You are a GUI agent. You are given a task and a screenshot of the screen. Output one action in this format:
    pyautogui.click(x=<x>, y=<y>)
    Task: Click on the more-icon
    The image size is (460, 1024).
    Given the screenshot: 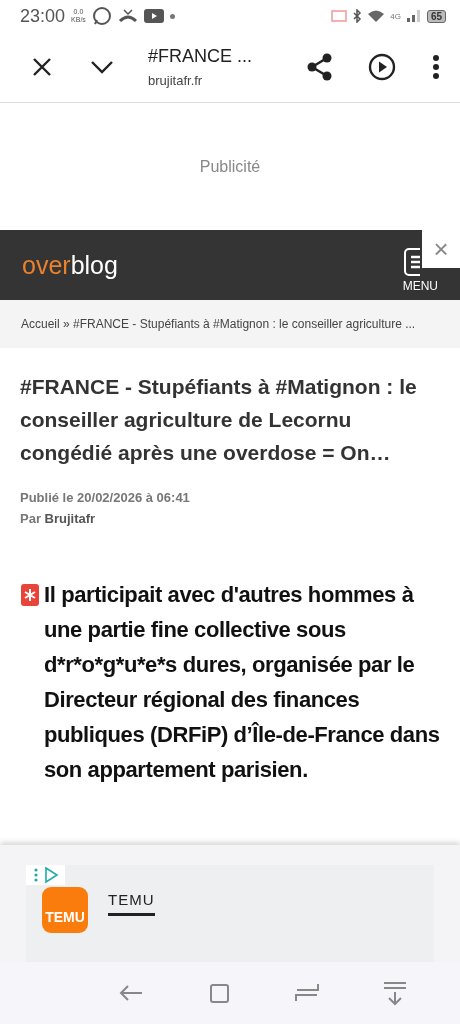 What is the action you would take?
    pyautogui.click(x=436, y=67)
    